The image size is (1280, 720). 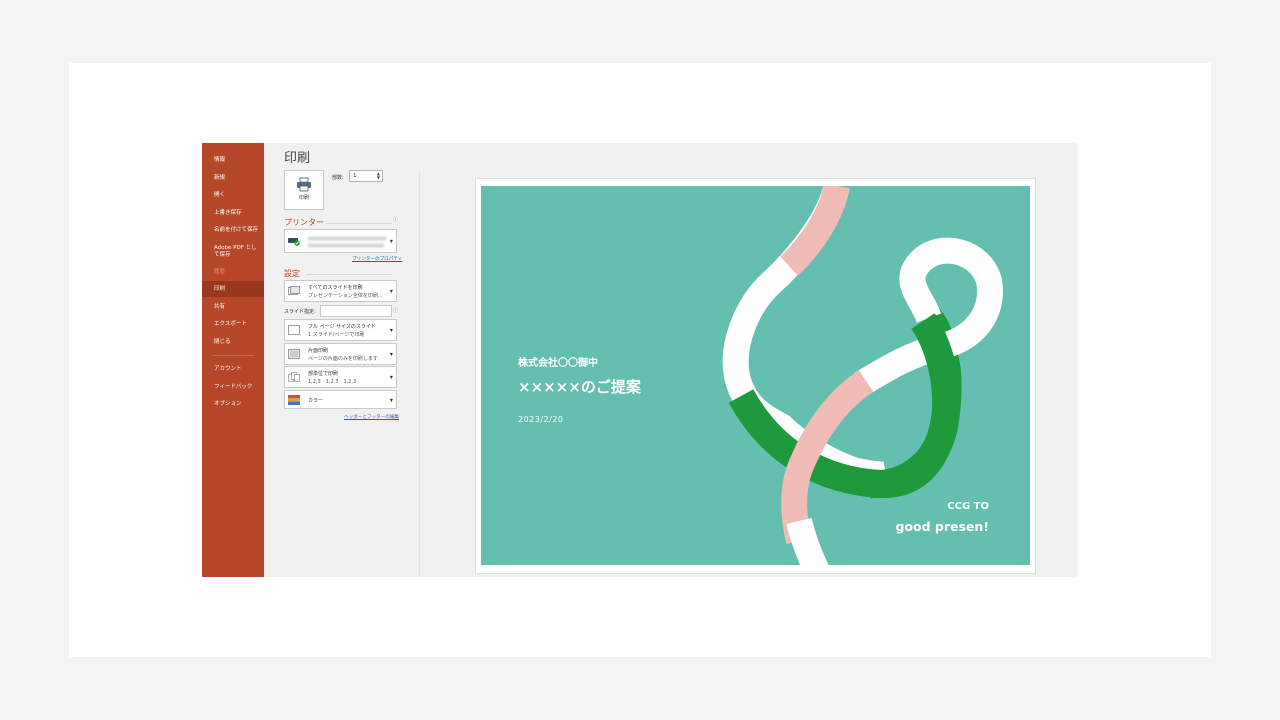 I want to click on sides-title: 片面印刷, so click(x=318, y=351).